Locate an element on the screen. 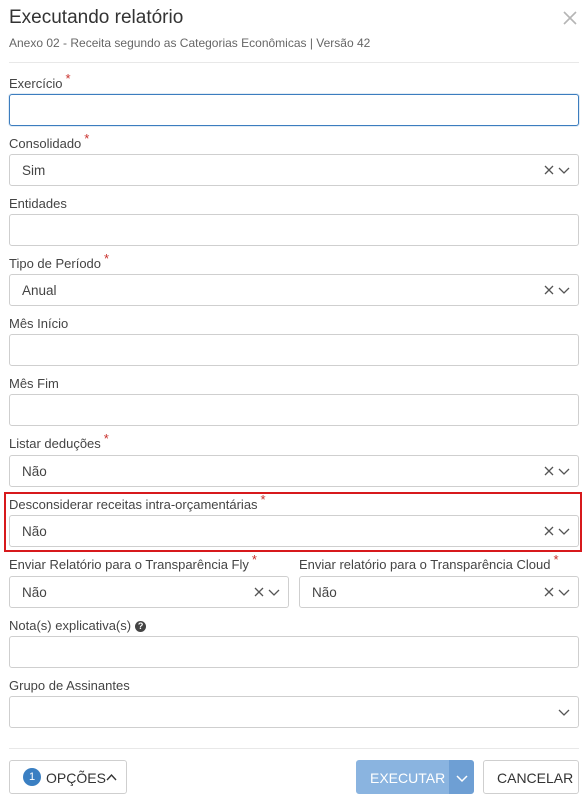  execute-dropdown-button is located at coordinates (461, 777).